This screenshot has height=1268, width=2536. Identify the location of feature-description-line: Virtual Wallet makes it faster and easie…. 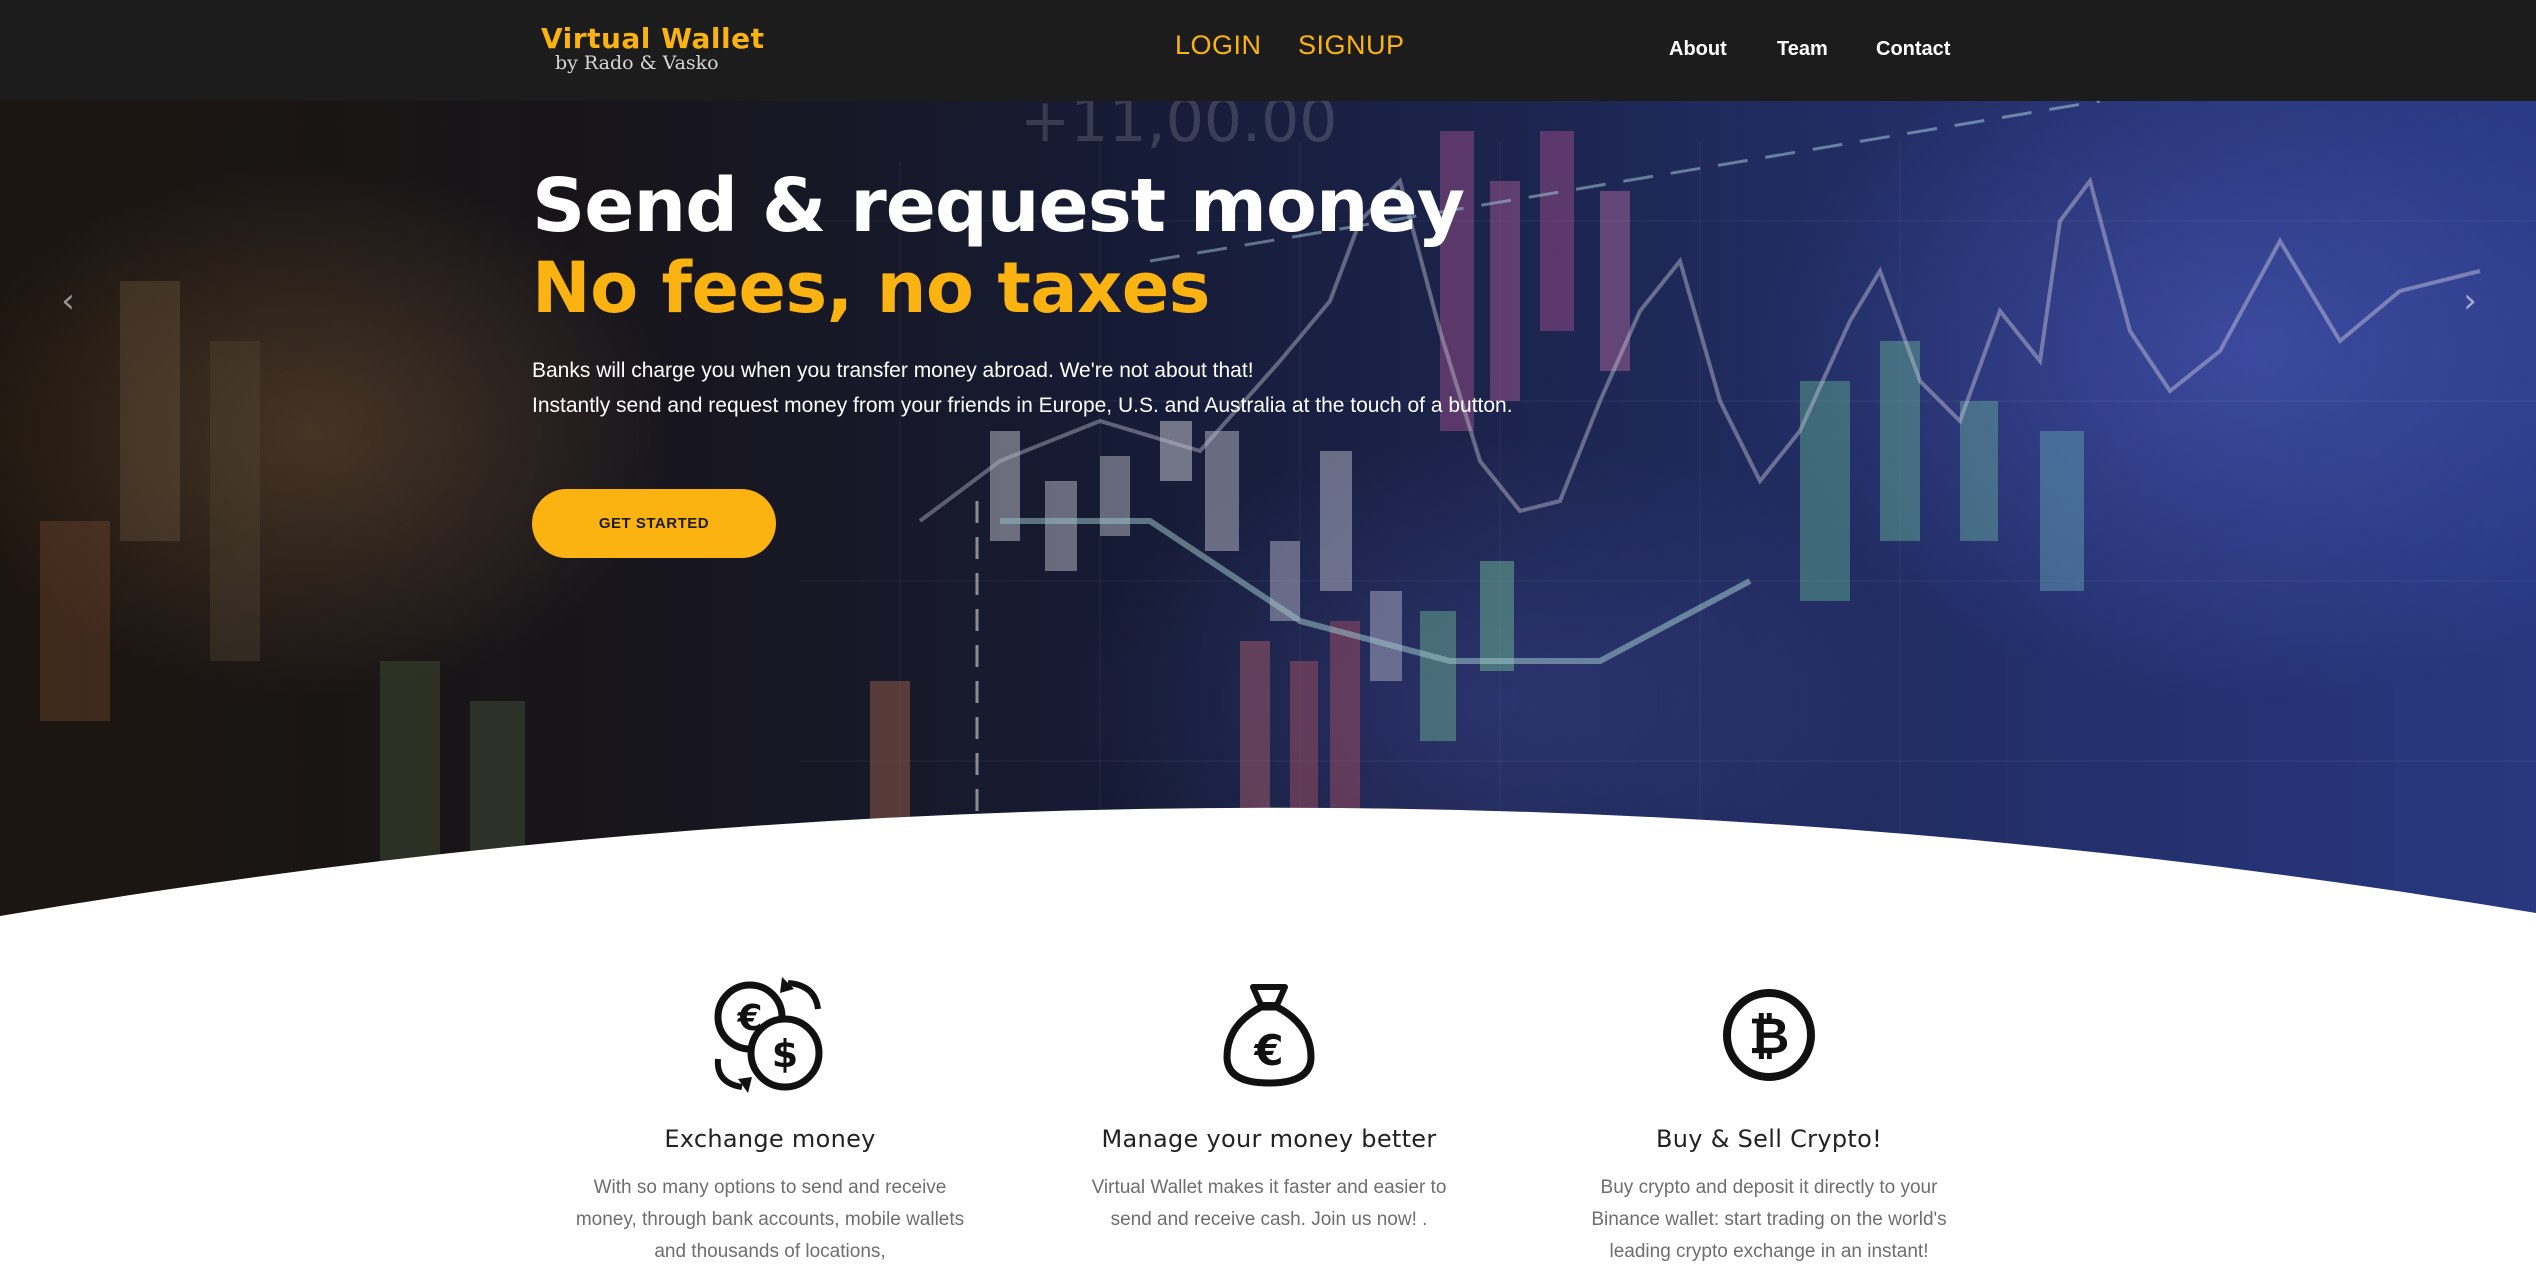
(1269, 1187).